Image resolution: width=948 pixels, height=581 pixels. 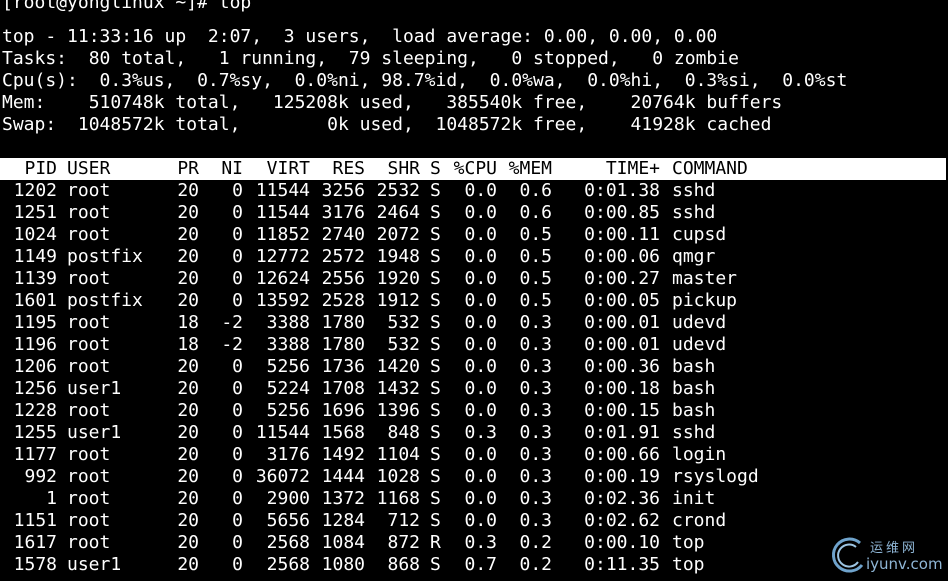 I want to click on command-prompt-line: [root@yonglinux ~]# top, so click(x=127, y=6).